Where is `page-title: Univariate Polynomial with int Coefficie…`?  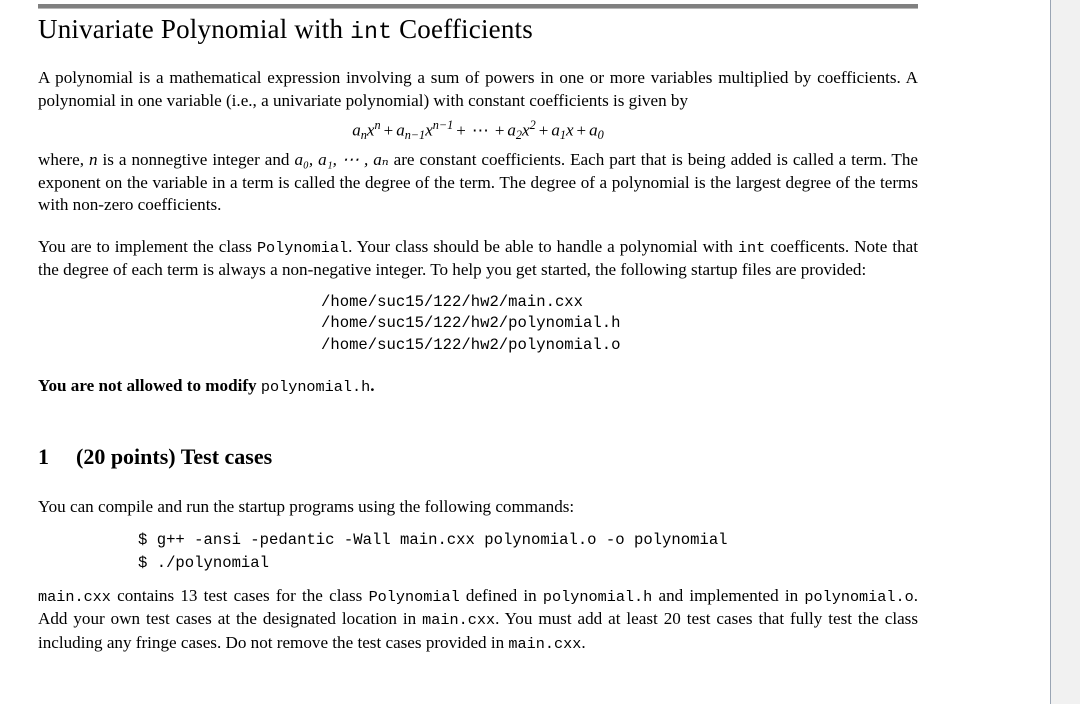 page-title: Univariate Polynomial with int Coefficie… is located at coordinates (478, 29).